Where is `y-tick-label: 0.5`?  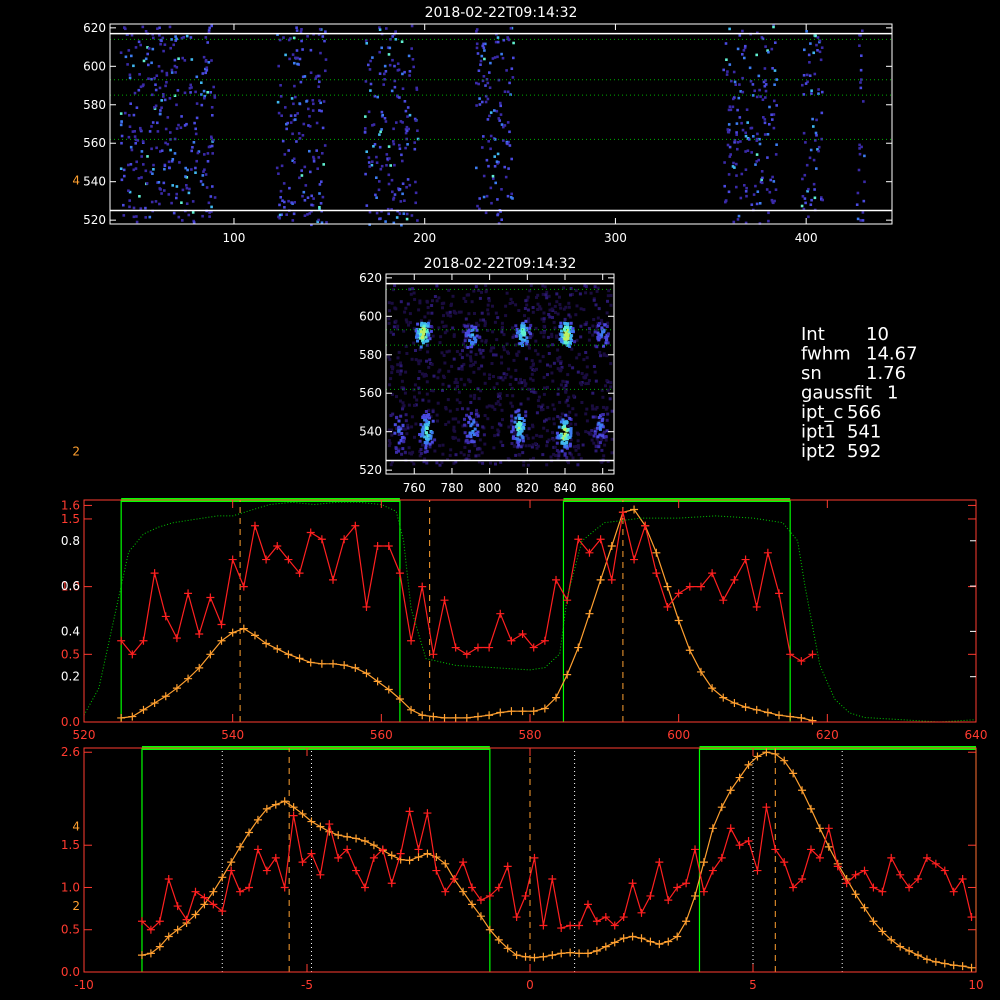 y-tick-label: 0.5 is located at coordinates (70, 654).